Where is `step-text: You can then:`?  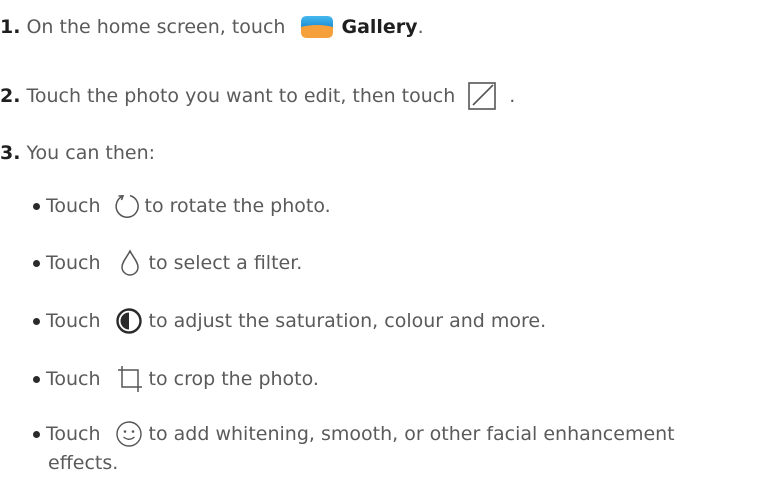 step-text: You can then: is located at coordinates (91, 153).